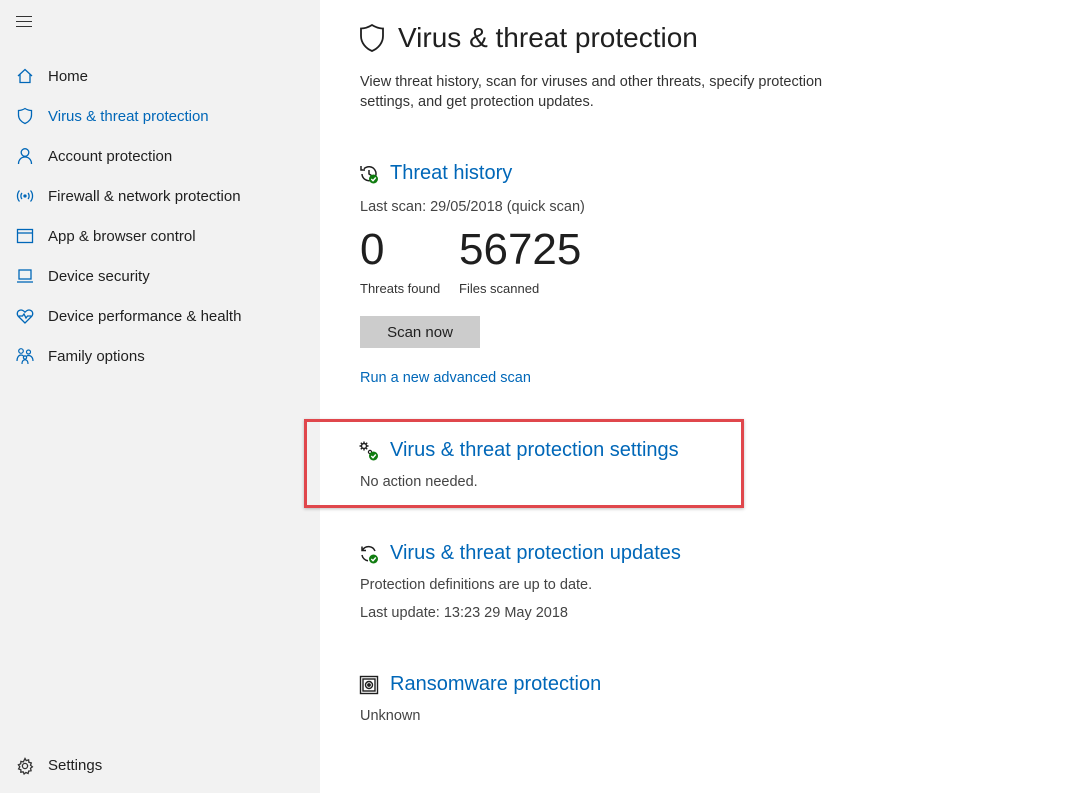  I want to click on sidebar-item-virus-threat: Virus & threat protection, so click(160, 116).